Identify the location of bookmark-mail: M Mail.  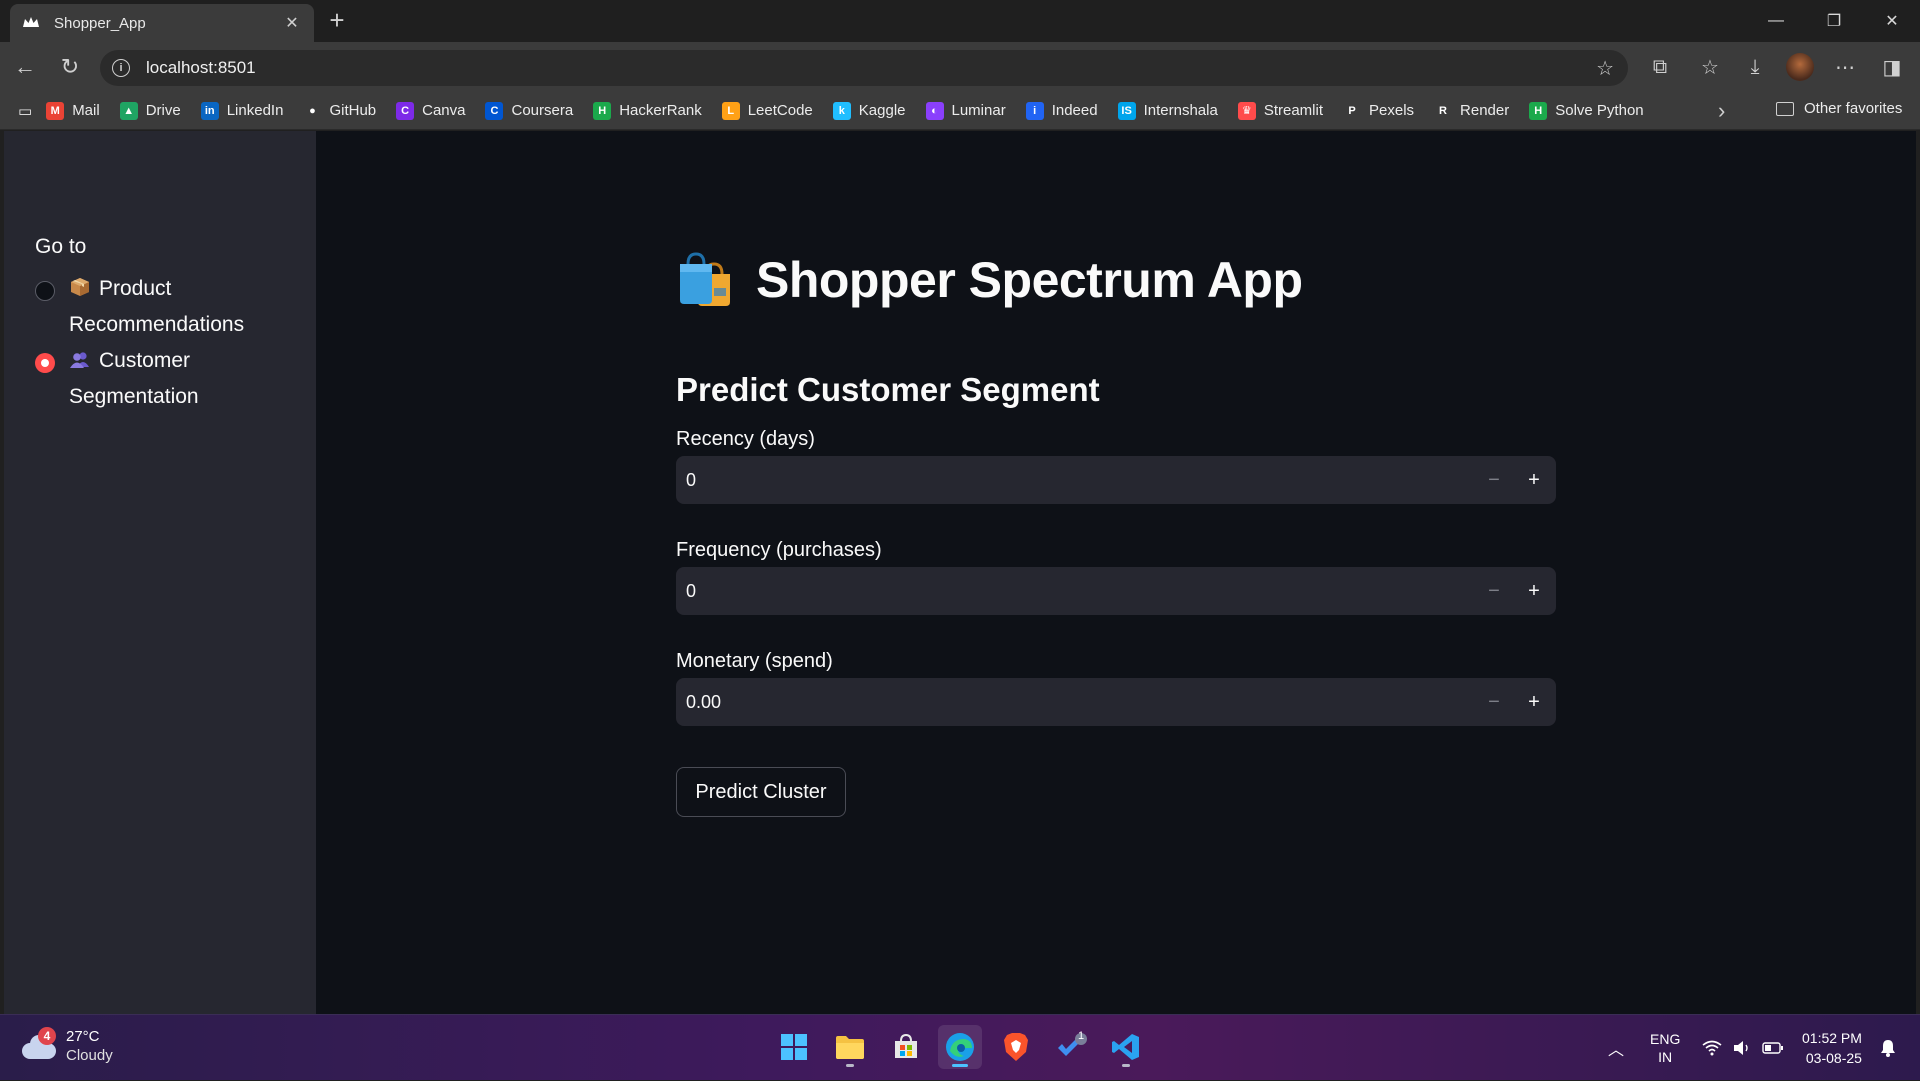
(73, 110).